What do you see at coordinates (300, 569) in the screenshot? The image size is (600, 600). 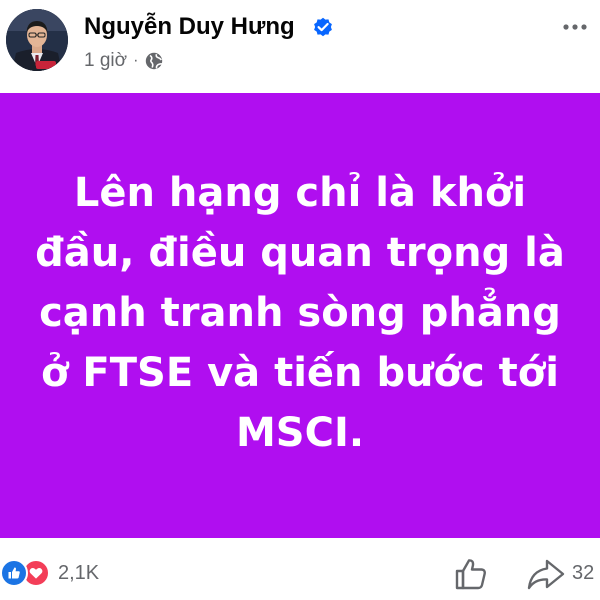 I see `post-footer: 2,1K 32` at bounding box center [300, 569].